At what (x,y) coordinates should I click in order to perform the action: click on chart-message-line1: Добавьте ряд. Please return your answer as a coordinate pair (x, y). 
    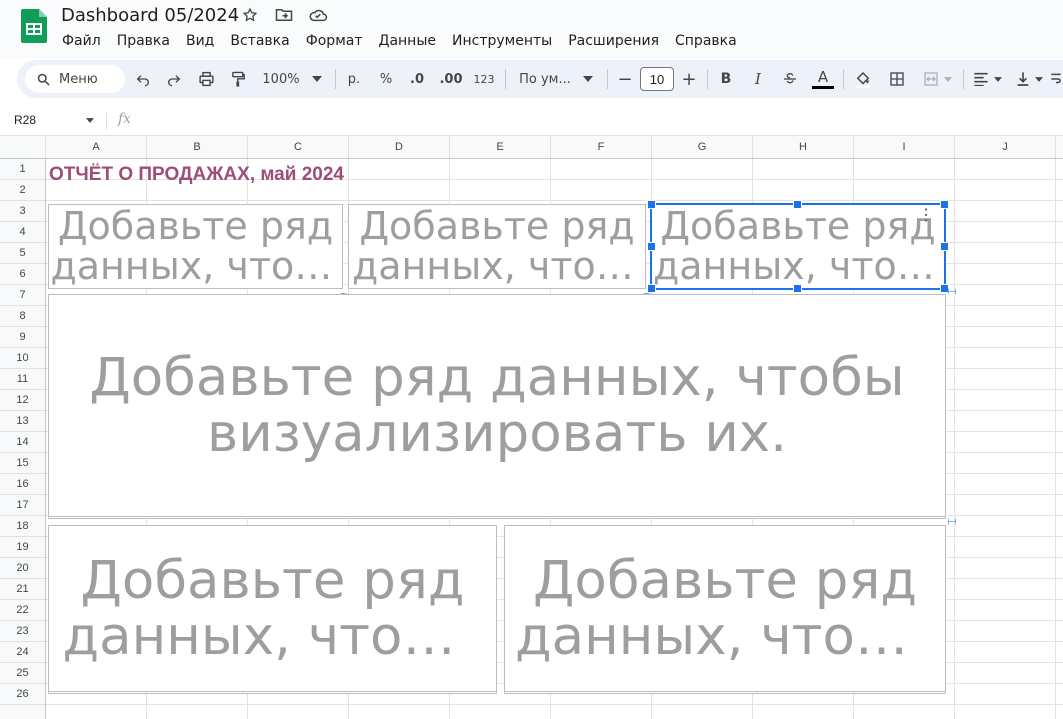
    Looking at the image, I should click on (497, 226).